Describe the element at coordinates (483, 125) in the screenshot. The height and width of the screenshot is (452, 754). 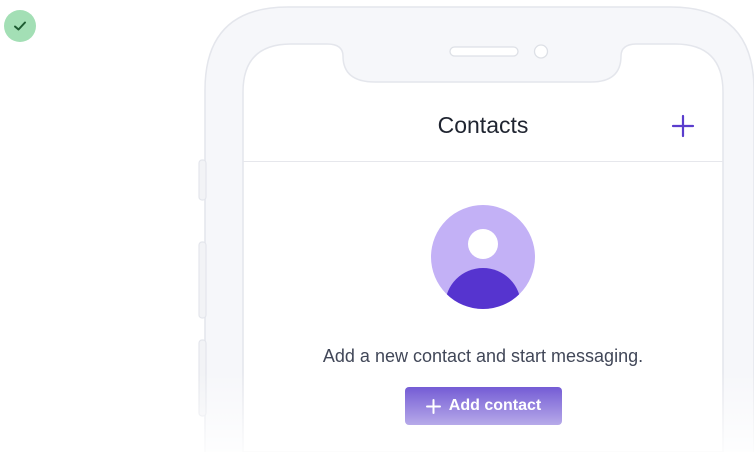
I see `page-title: Contacts` at that location.